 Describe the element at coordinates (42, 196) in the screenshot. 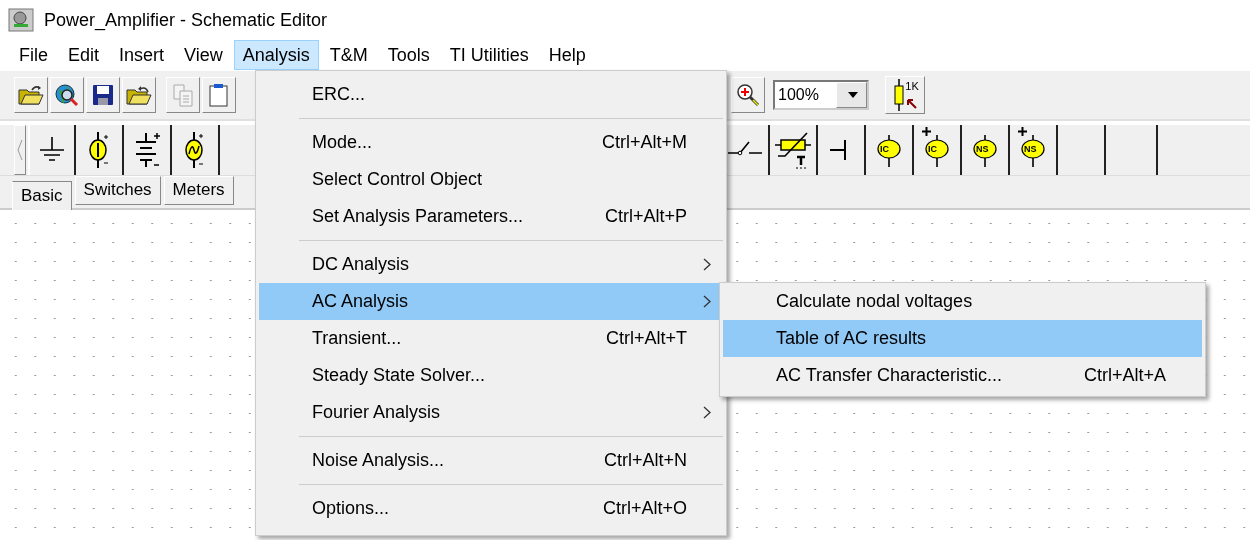

I see `component-tab: Basic` at that location.